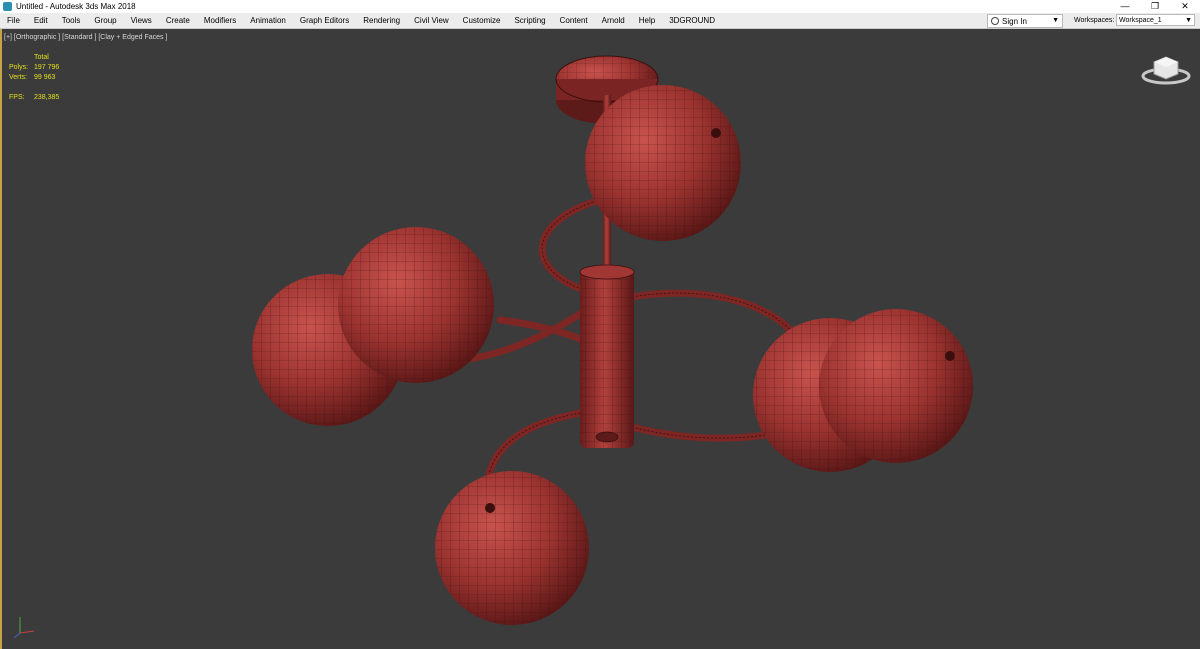 The image size is (1200, 649). I want to click on globe-left-front, so click(416, 305).